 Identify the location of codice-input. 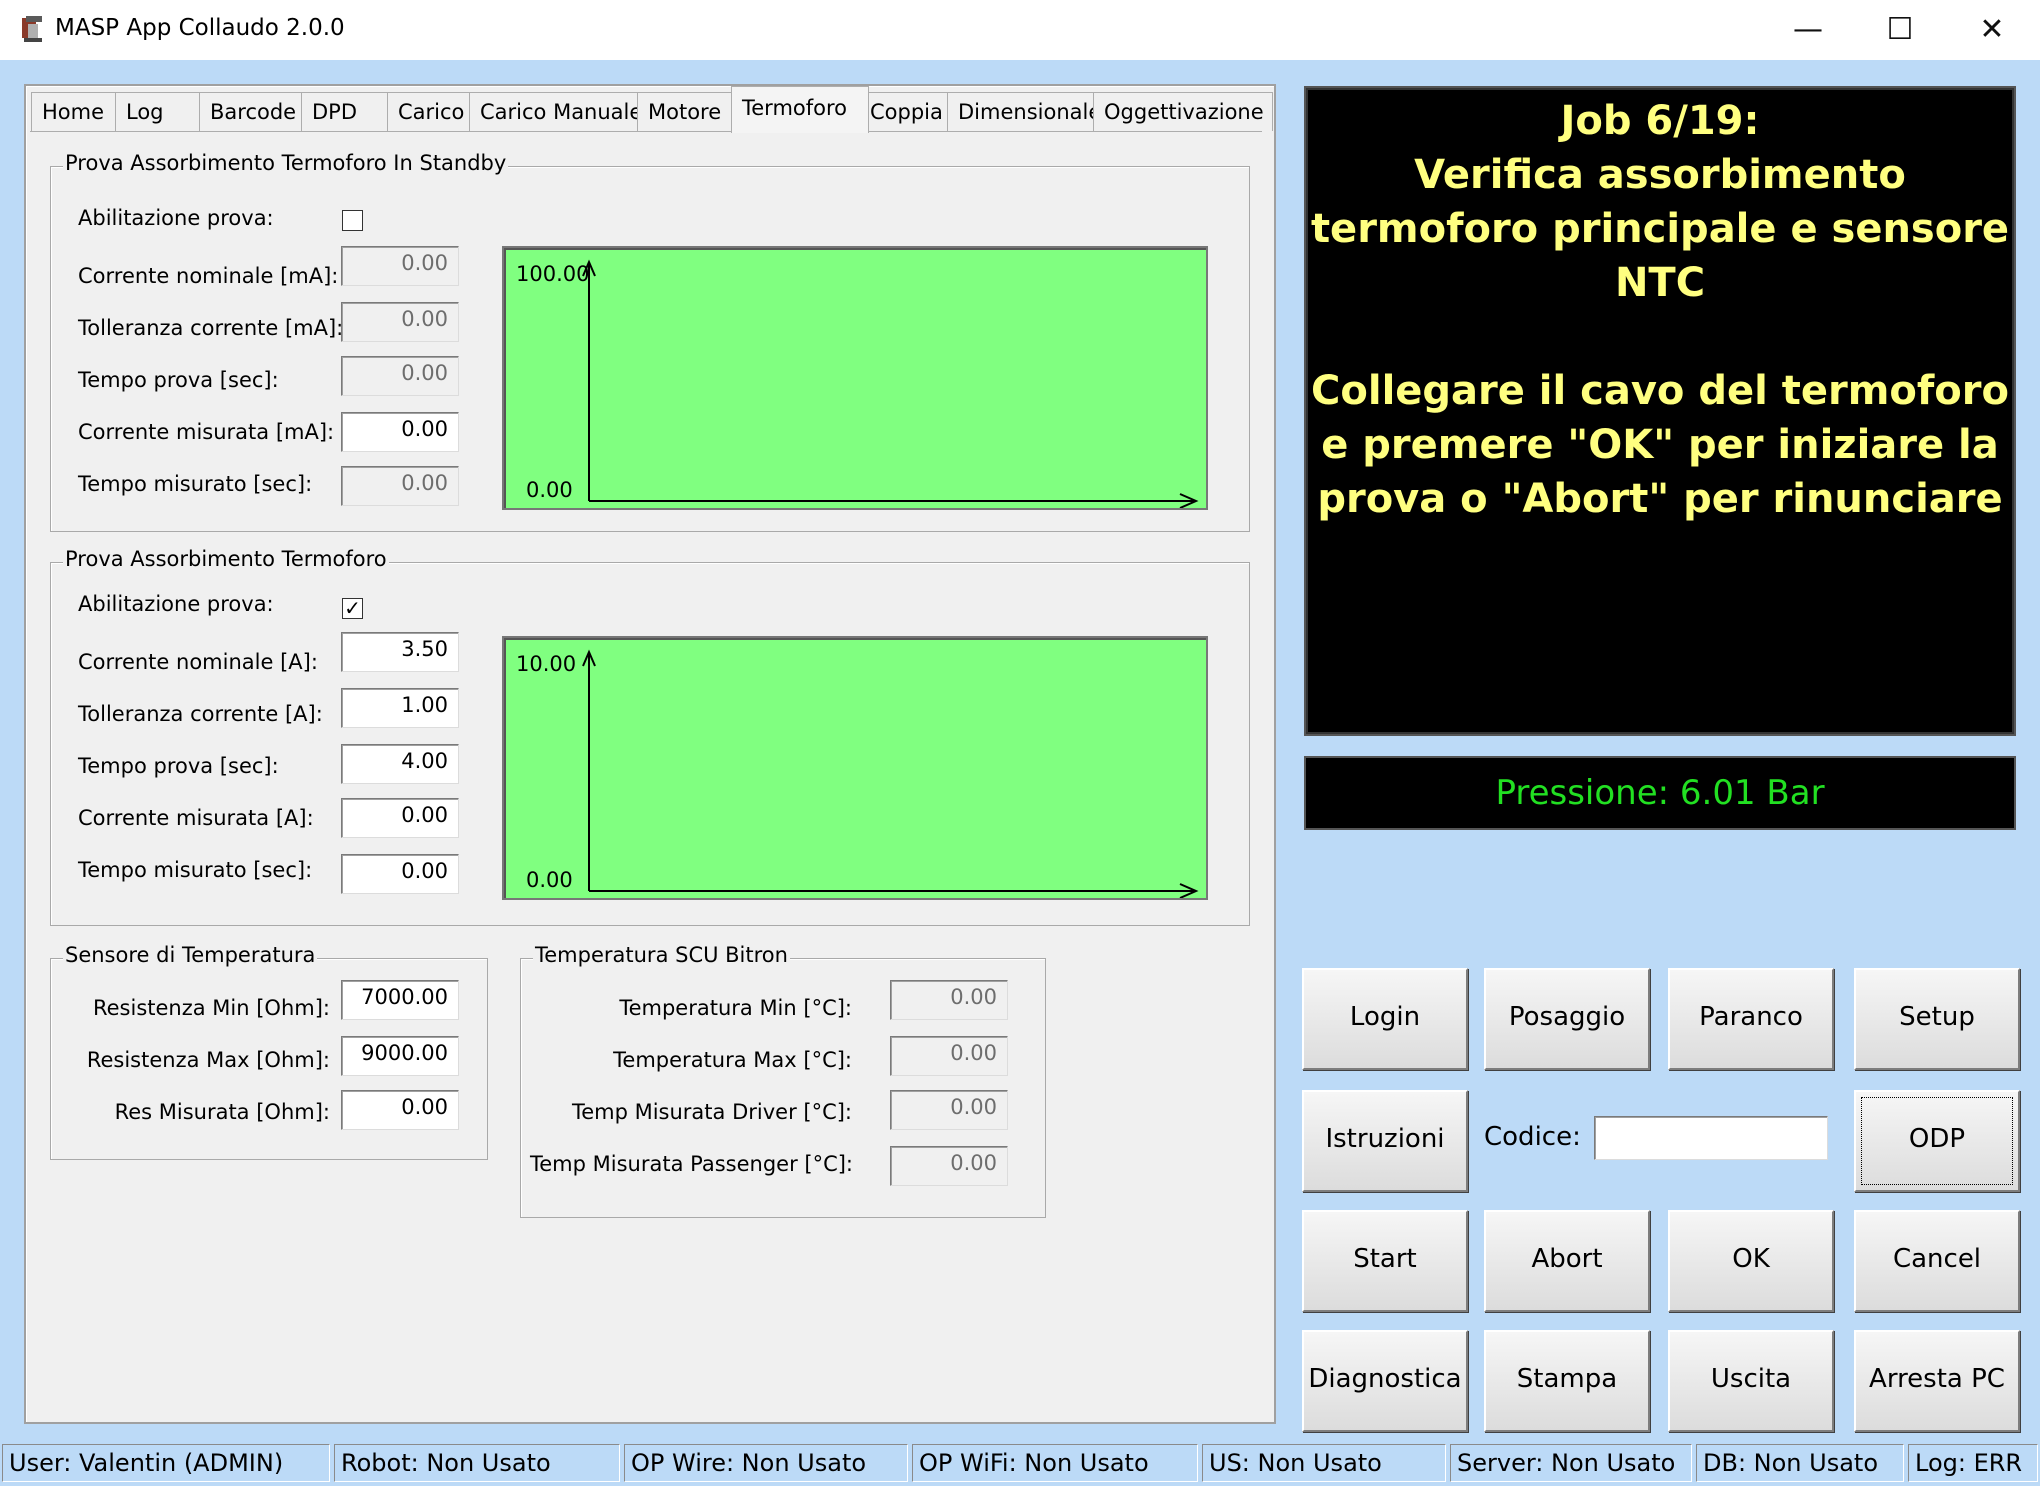
(1711, 1138).